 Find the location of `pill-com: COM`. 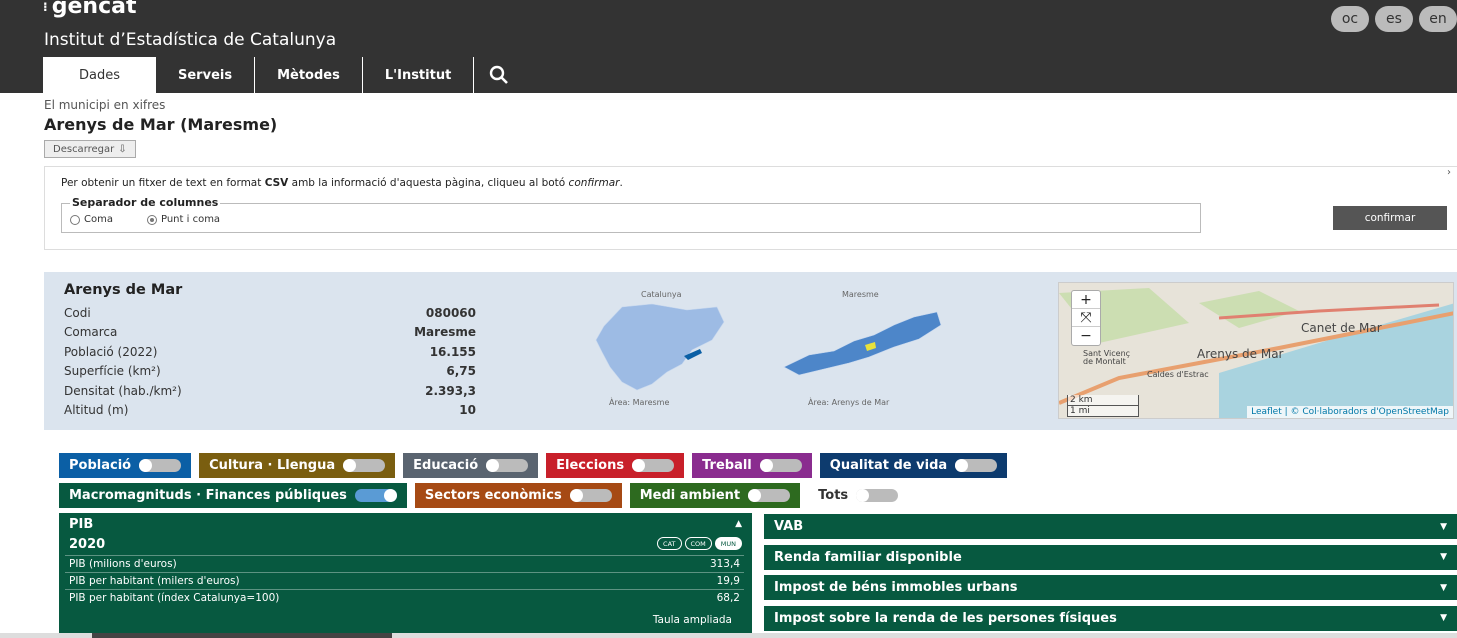

pill-com: COM is located at coordinates (698, 543).